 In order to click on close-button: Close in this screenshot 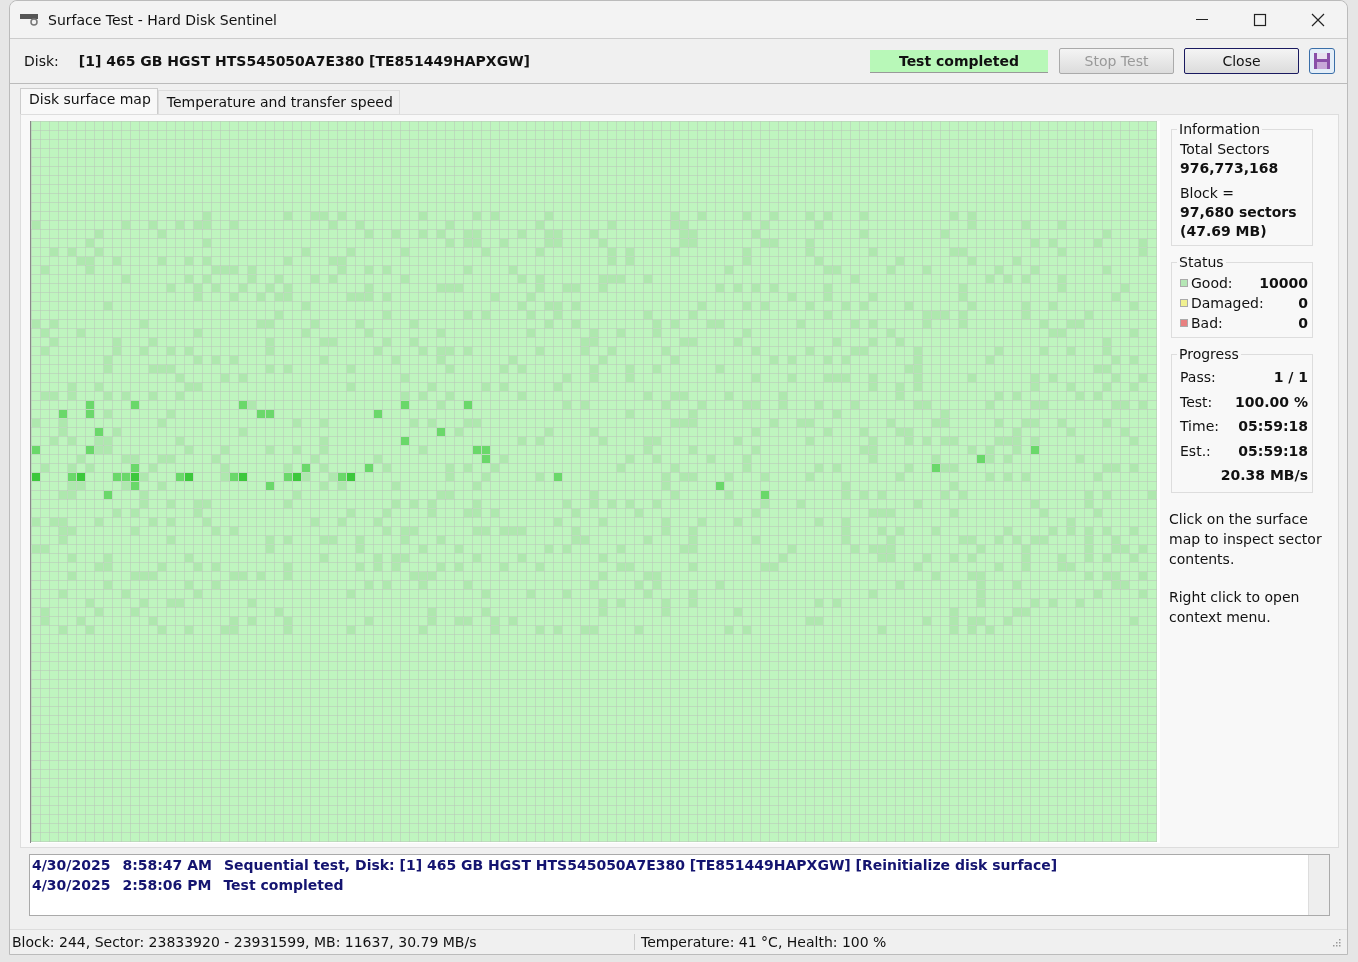, I will do `click(1241, 61)`.